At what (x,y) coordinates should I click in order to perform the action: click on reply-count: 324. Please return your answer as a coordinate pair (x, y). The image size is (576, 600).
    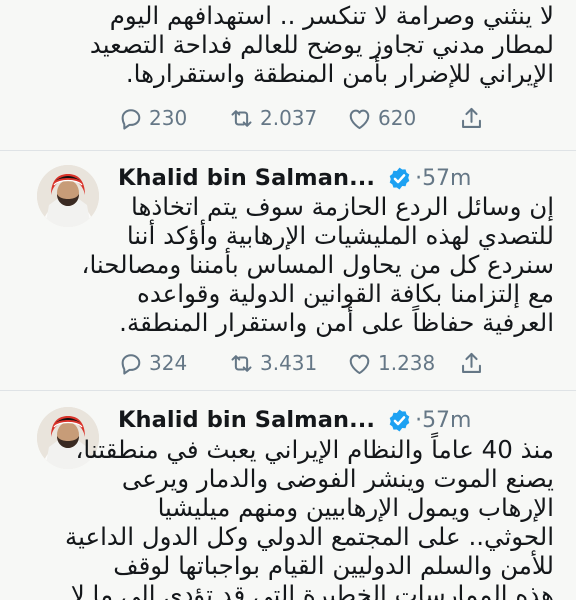
    Looking at the image, I should click on (168, 363).